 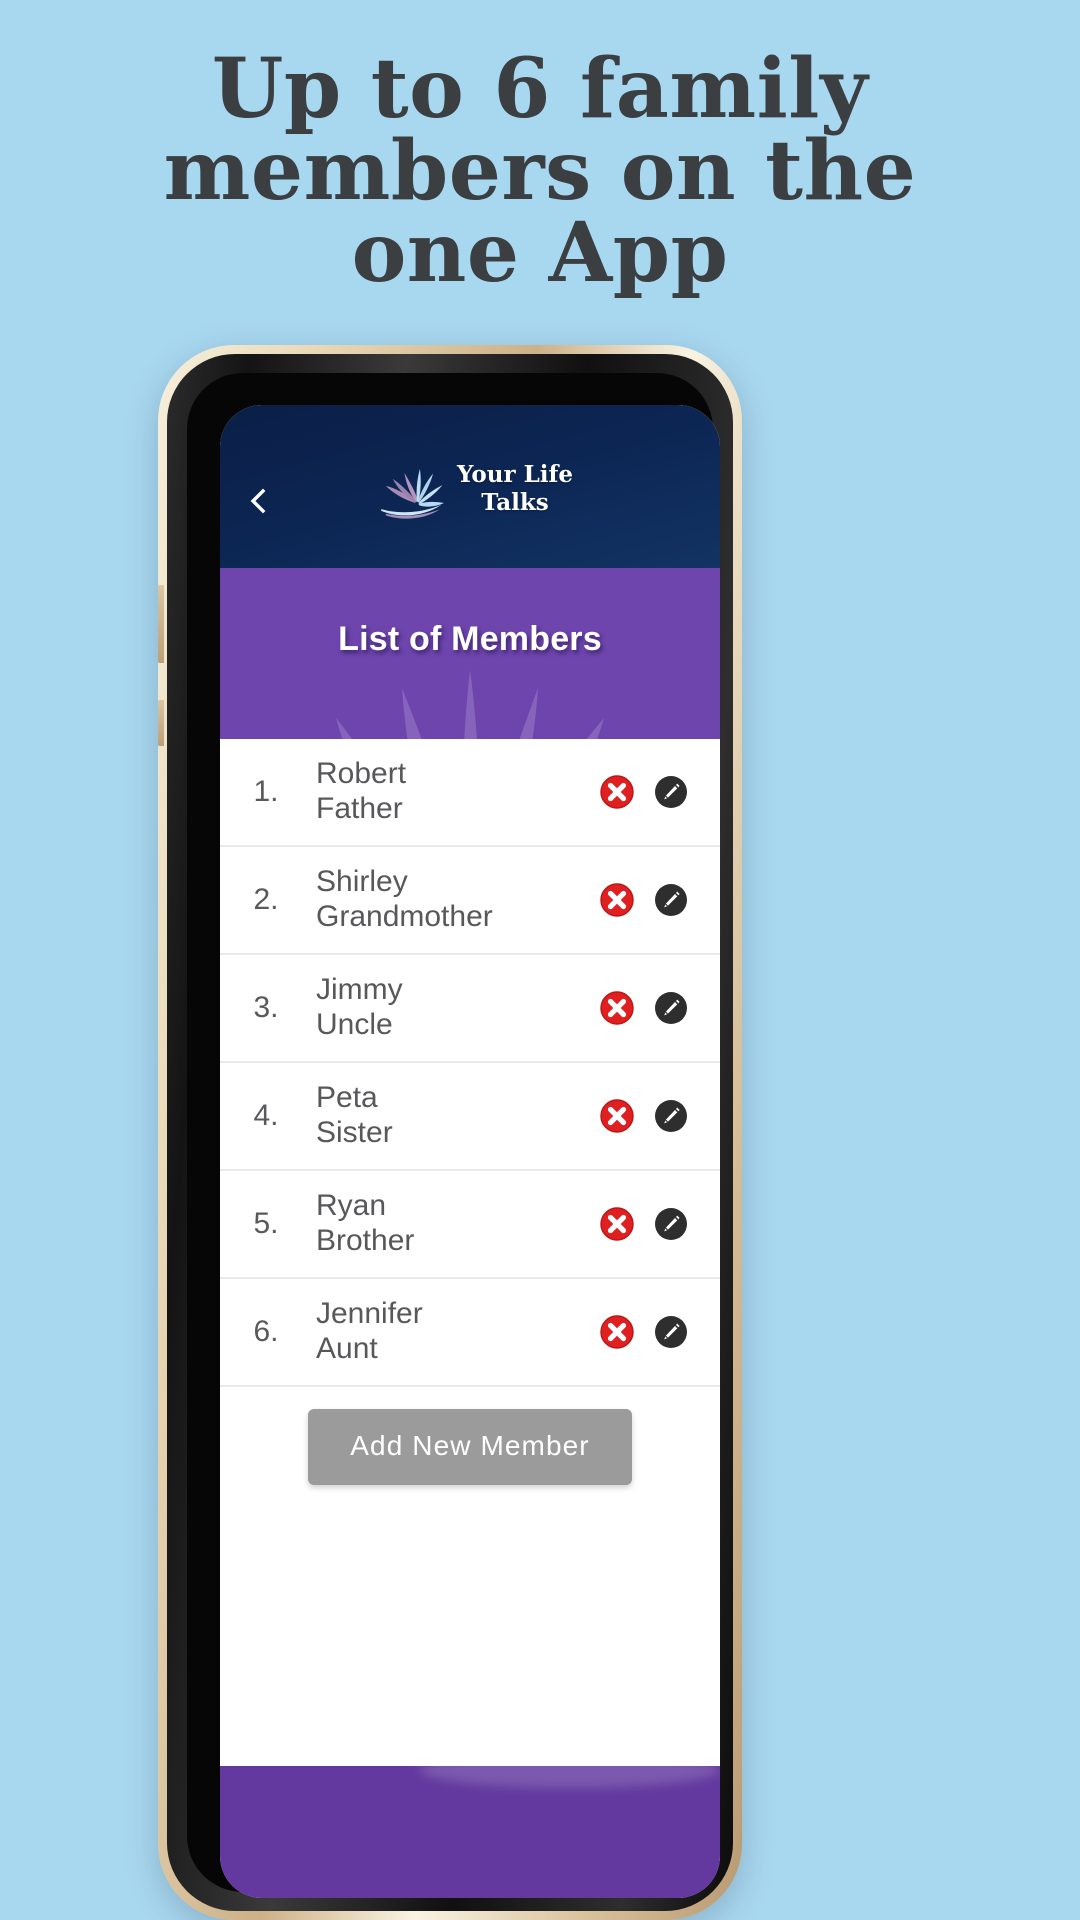 I want to click on member-row: 5. Ryan Brother, so click(x=470, y=1225).